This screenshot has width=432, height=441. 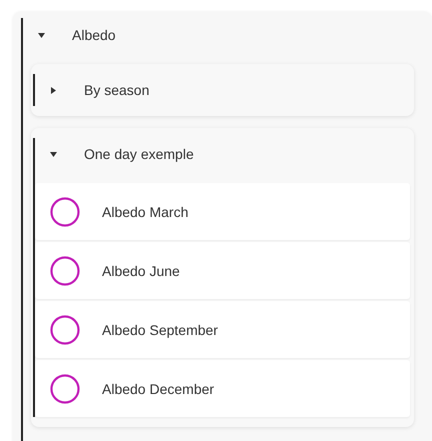 I want to click on group-label: One day exemple, so click(x=139, y=154).